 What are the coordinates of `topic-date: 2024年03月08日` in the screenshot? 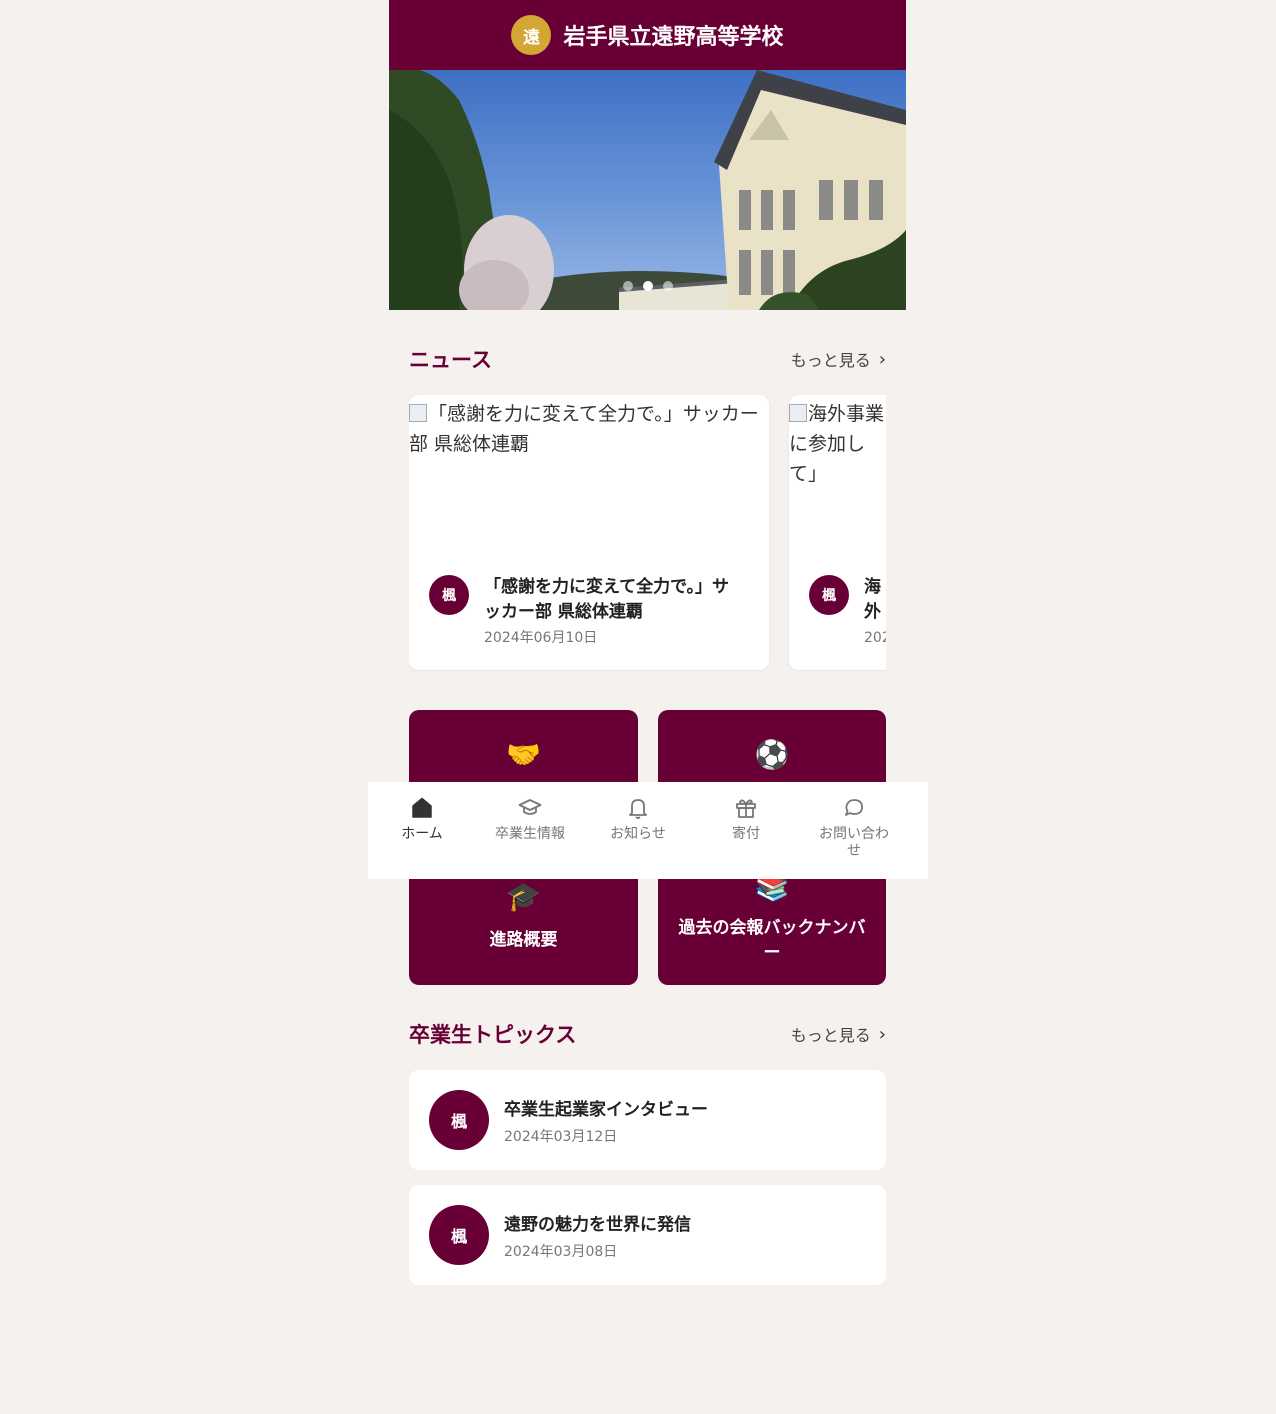 It's located at (561, 1251).